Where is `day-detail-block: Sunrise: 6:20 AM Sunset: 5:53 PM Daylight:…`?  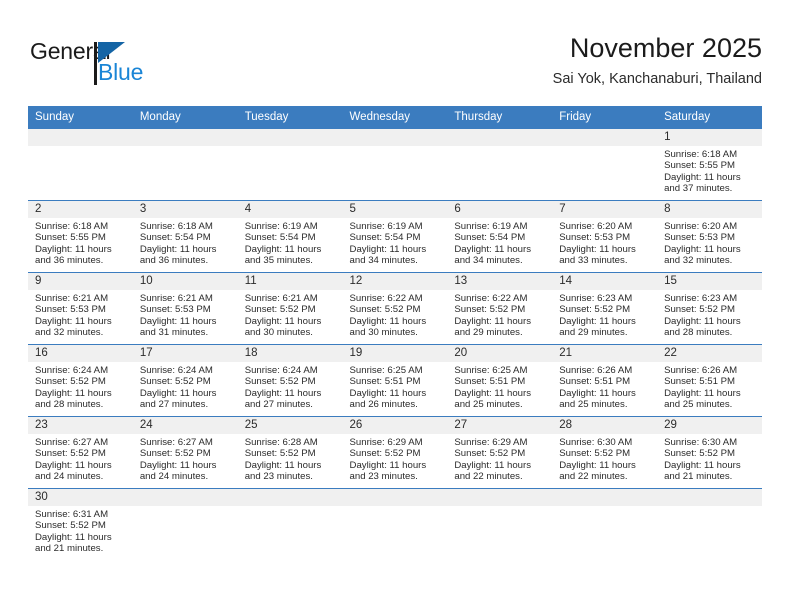
day-detail-block: Sunrise: 6:20 AM Sunset: 5:53 PM Daylight:… is located at coordinates (604, 242).